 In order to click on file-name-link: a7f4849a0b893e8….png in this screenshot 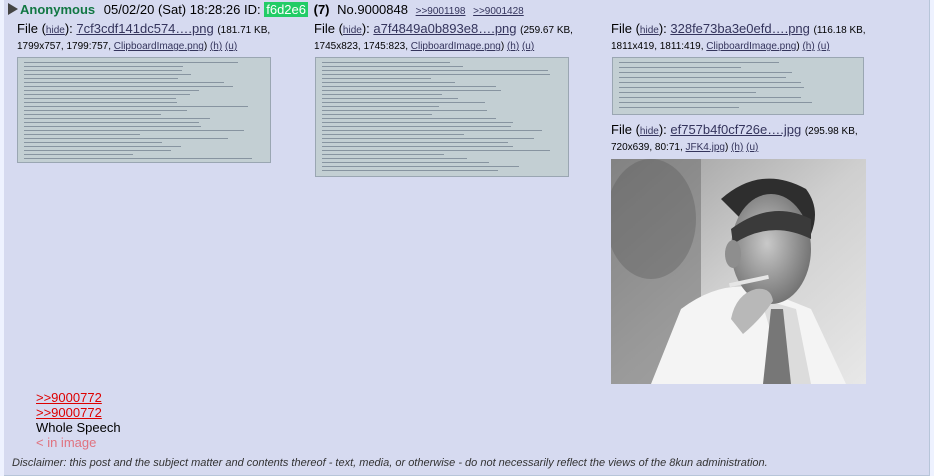, I will do `click(444, 28)`.